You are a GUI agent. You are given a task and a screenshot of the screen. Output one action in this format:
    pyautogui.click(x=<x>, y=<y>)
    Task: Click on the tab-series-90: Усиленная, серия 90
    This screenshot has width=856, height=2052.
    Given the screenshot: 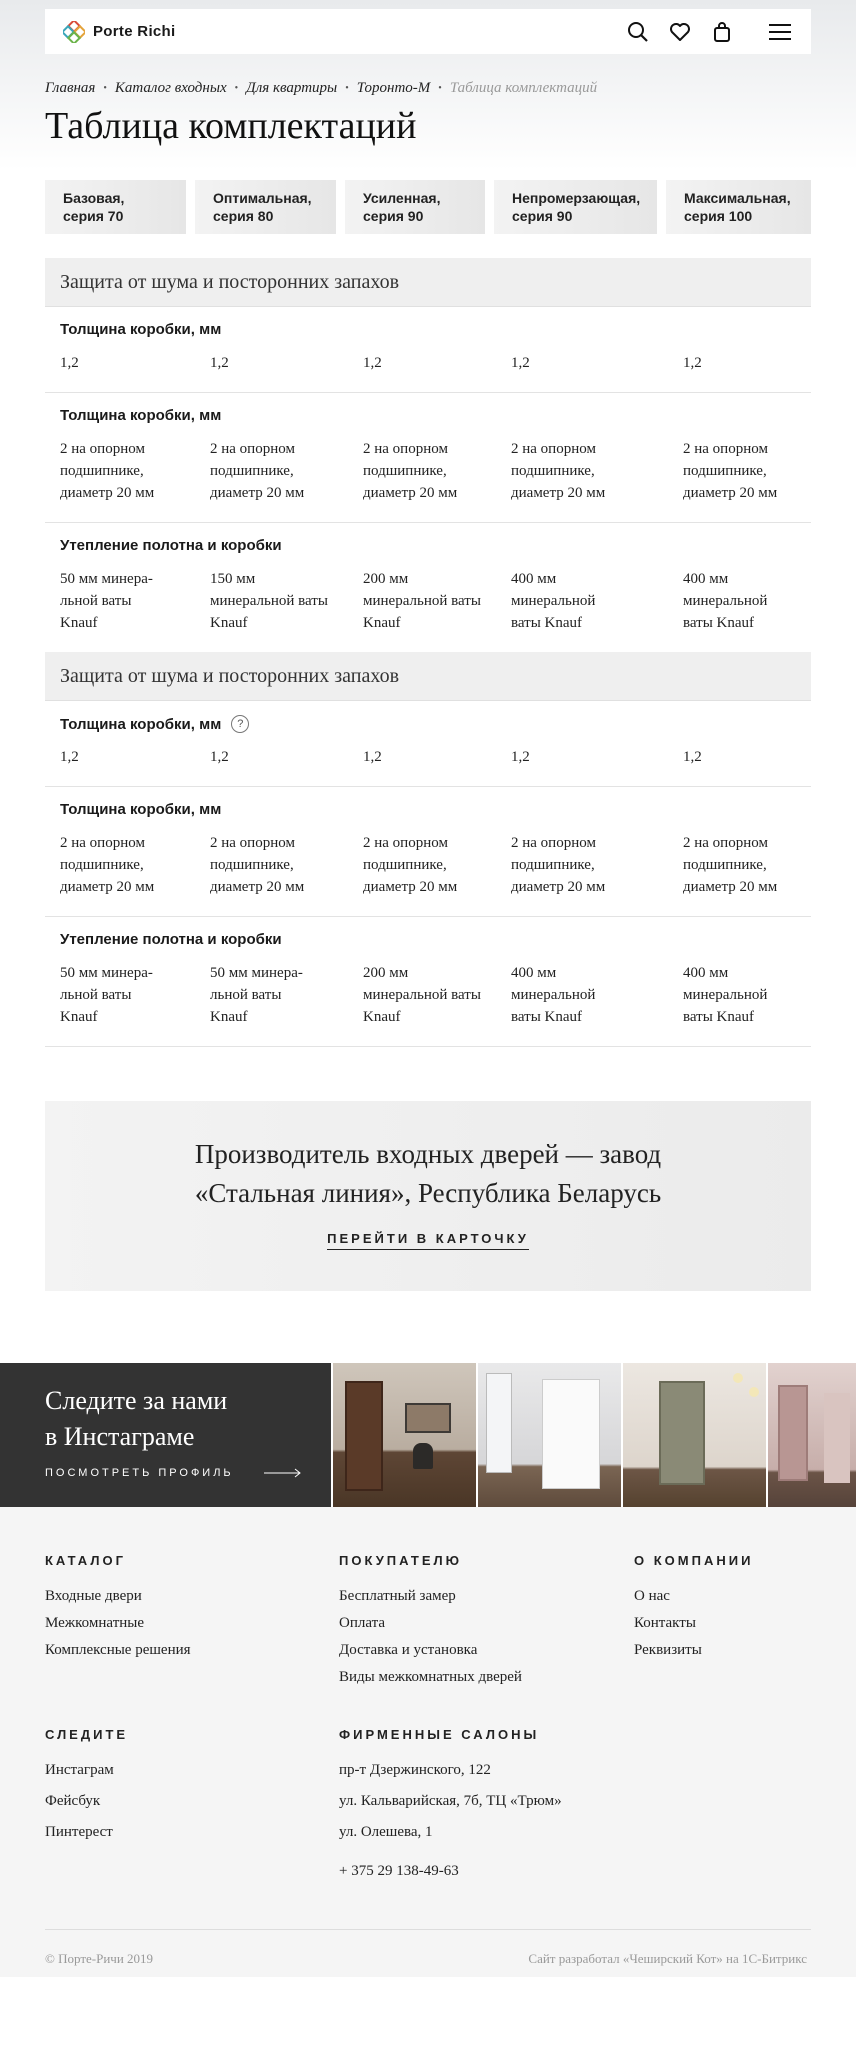 What is the action you would take?
    pyautogui.click(x=415, y=207)
    